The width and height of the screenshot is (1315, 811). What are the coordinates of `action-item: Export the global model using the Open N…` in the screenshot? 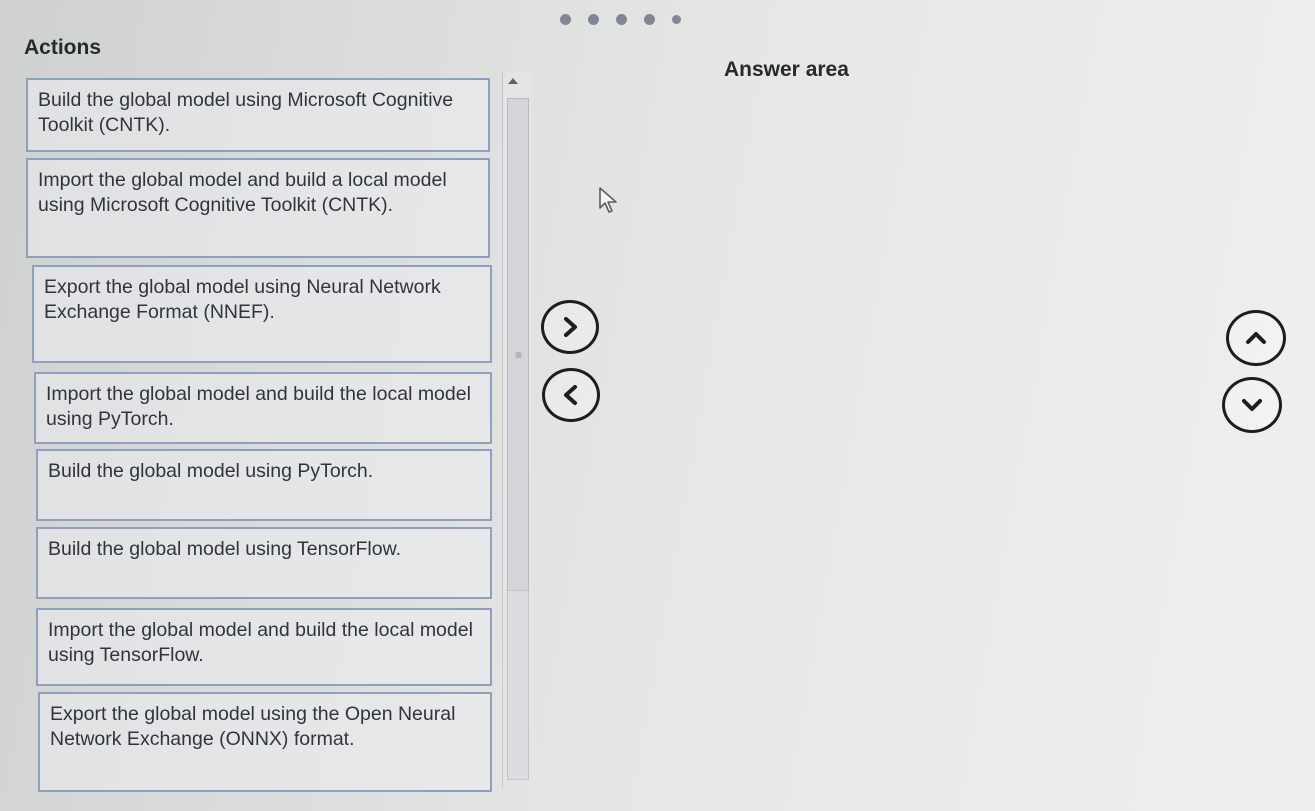 It's located at (265, 742).